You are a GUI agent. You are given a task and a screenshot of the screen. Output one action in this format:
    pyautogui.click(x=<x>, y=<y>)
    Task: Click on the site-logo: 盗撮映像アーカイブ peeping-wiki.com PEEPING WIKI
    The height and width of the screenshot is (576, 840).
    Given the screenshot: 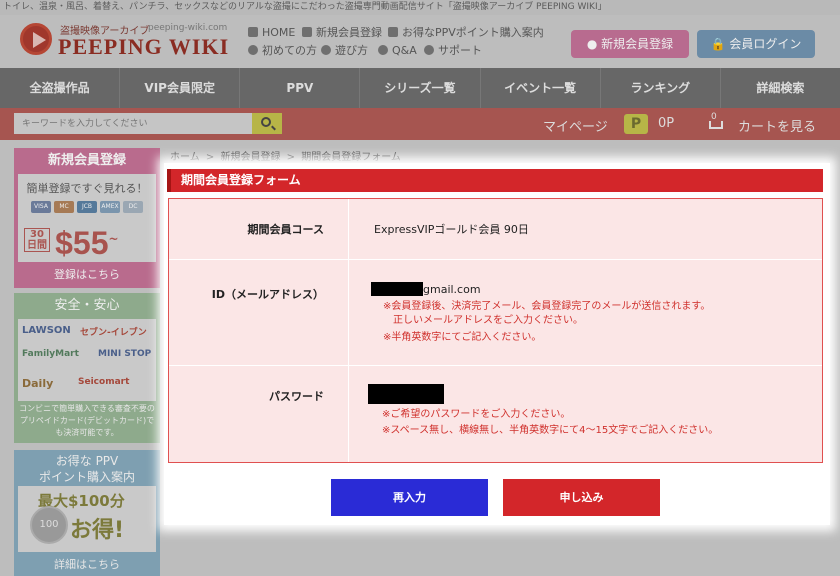 What is the action you would take?
    pyautogui.click(x=125, y=42)
    